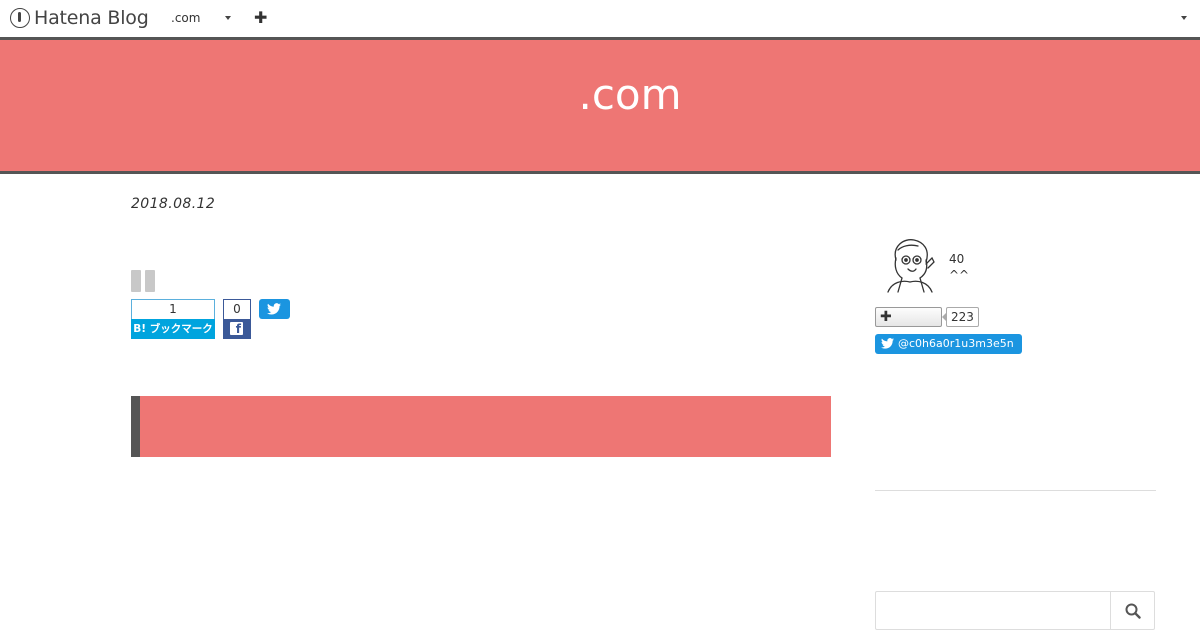 The width and height of the screenshot is (1200, 630). I want to click on follower-count: 223, so click(960, 317).